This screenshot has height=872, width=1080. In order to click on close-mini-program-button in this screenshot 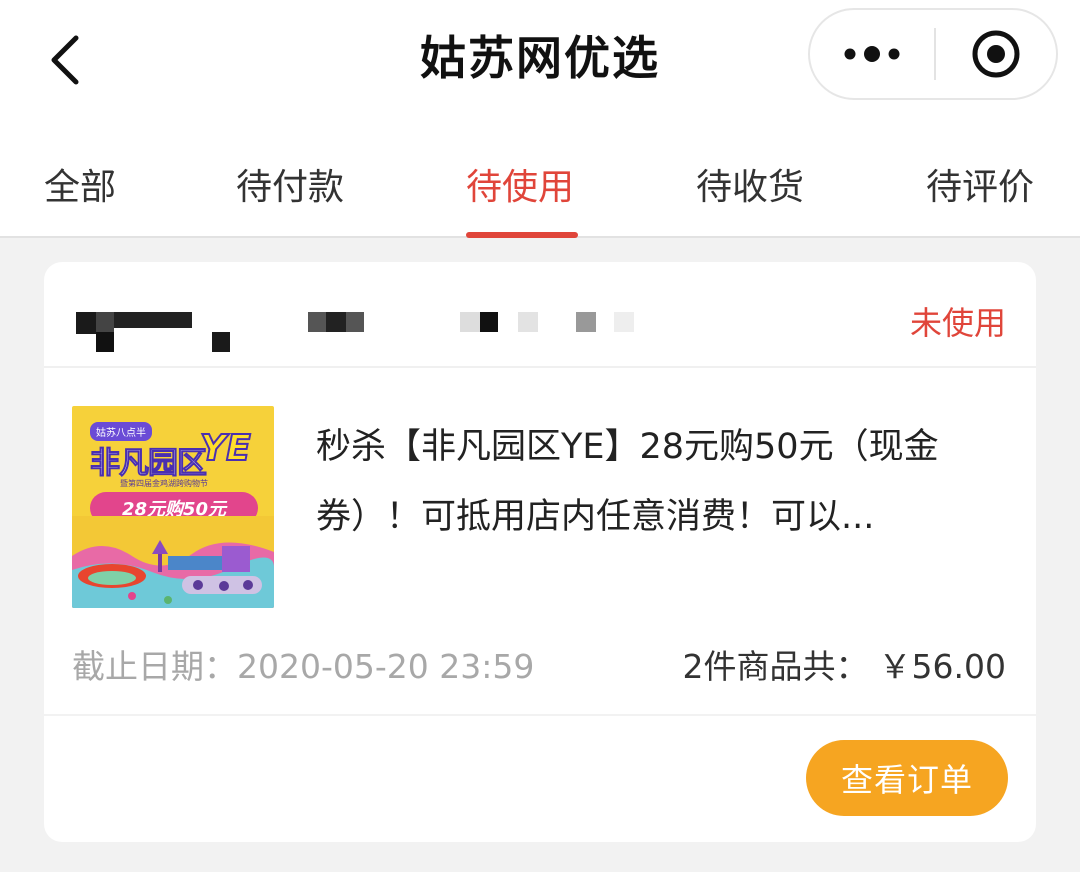, I will do `click(996, 54)`.